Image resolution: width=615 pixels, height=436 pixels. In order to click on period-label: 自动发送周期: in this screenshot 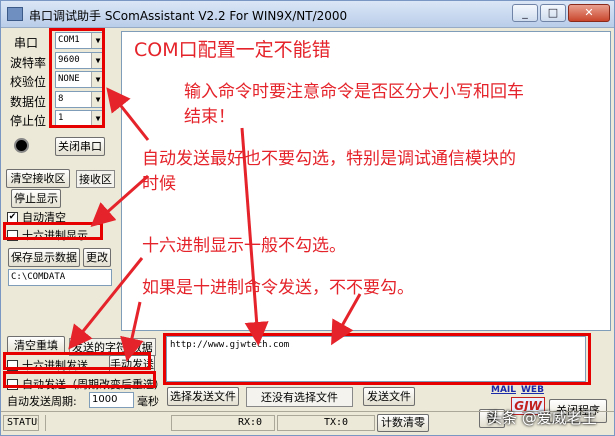, I will do `click(42, 401)`.